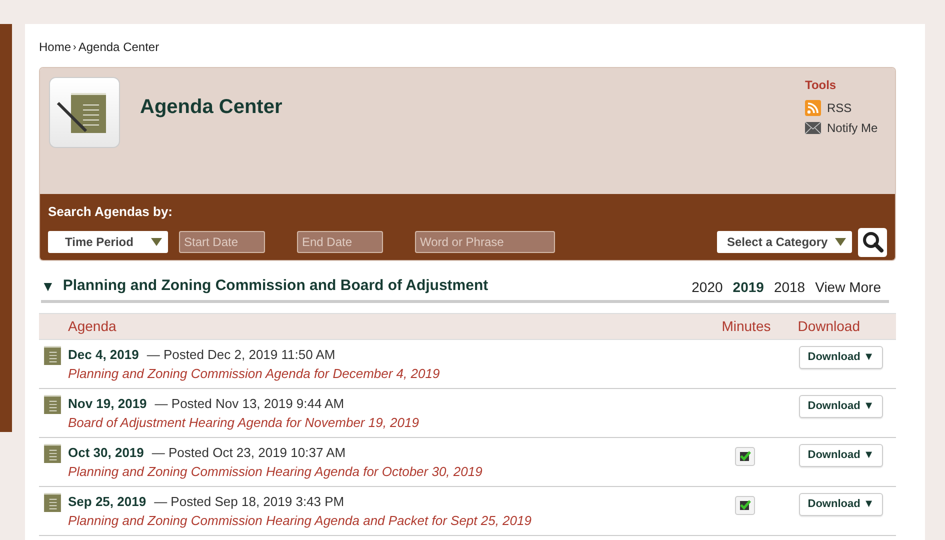 This screenshot has width=945, height=540. I want to click on envelope-icon, so click(813, 128).